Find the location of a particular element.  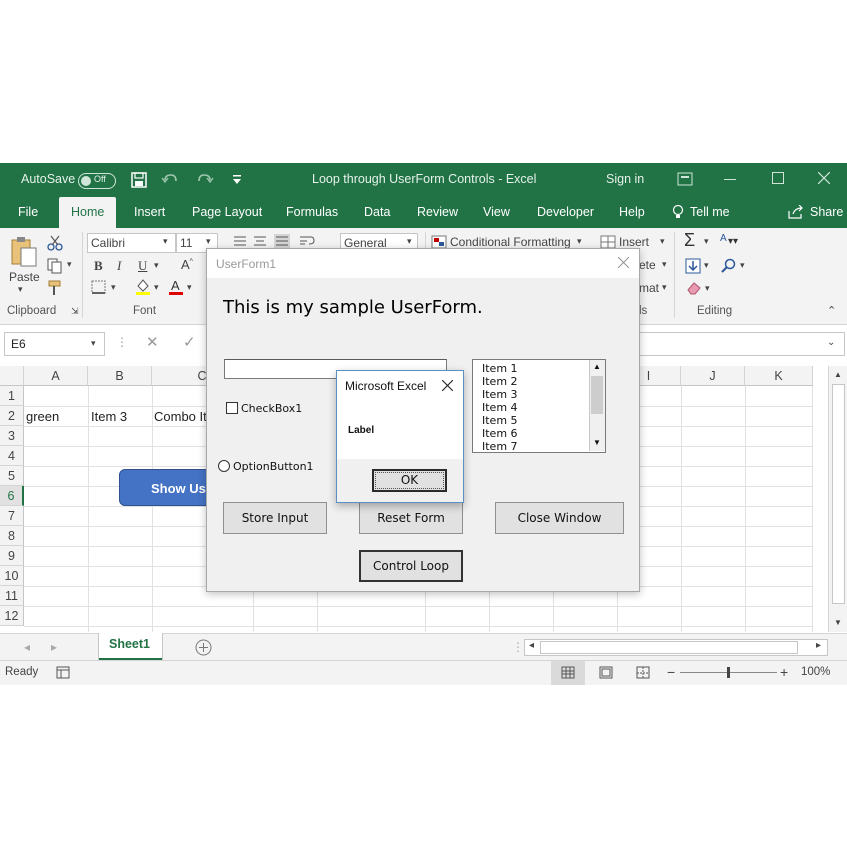

fill-dropdown-icon: ▾ is located at coordinates (706, 265).